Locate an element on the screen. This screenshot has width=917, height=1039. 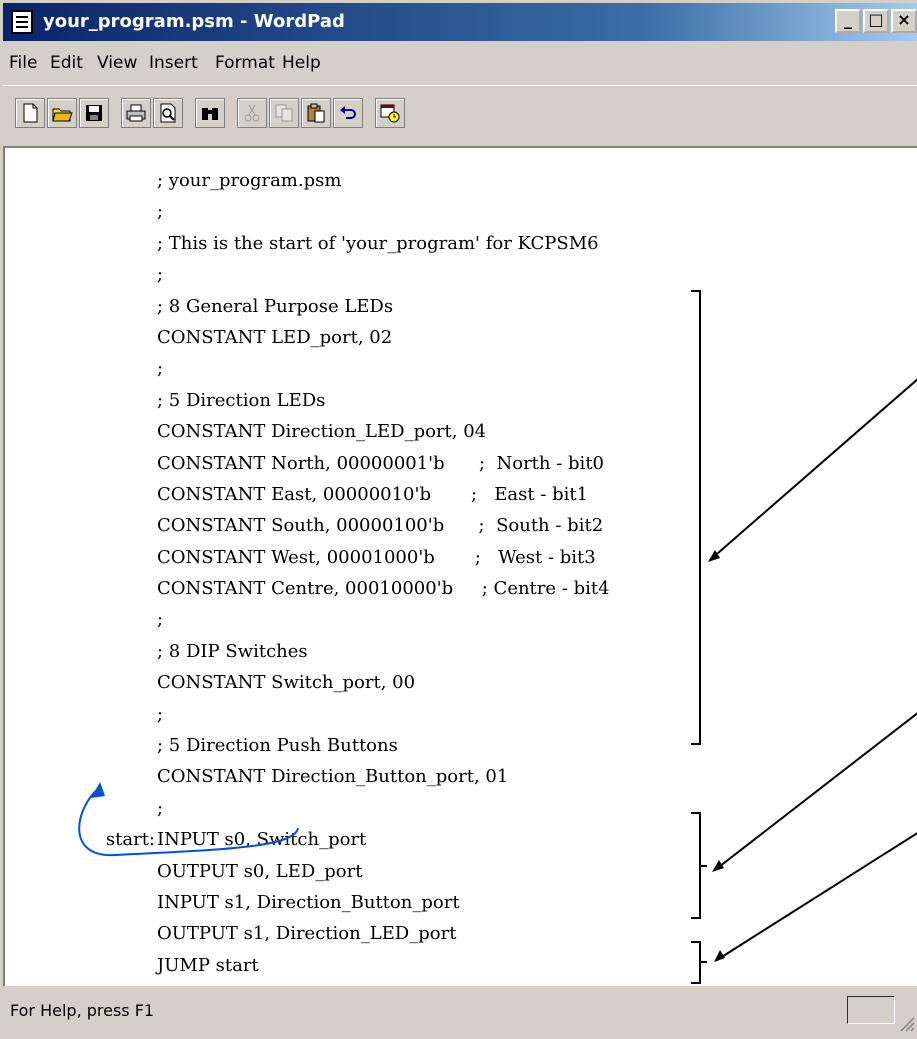
code-statement: OUTPUT s0, LED_port is located at coordinates (260, 871).